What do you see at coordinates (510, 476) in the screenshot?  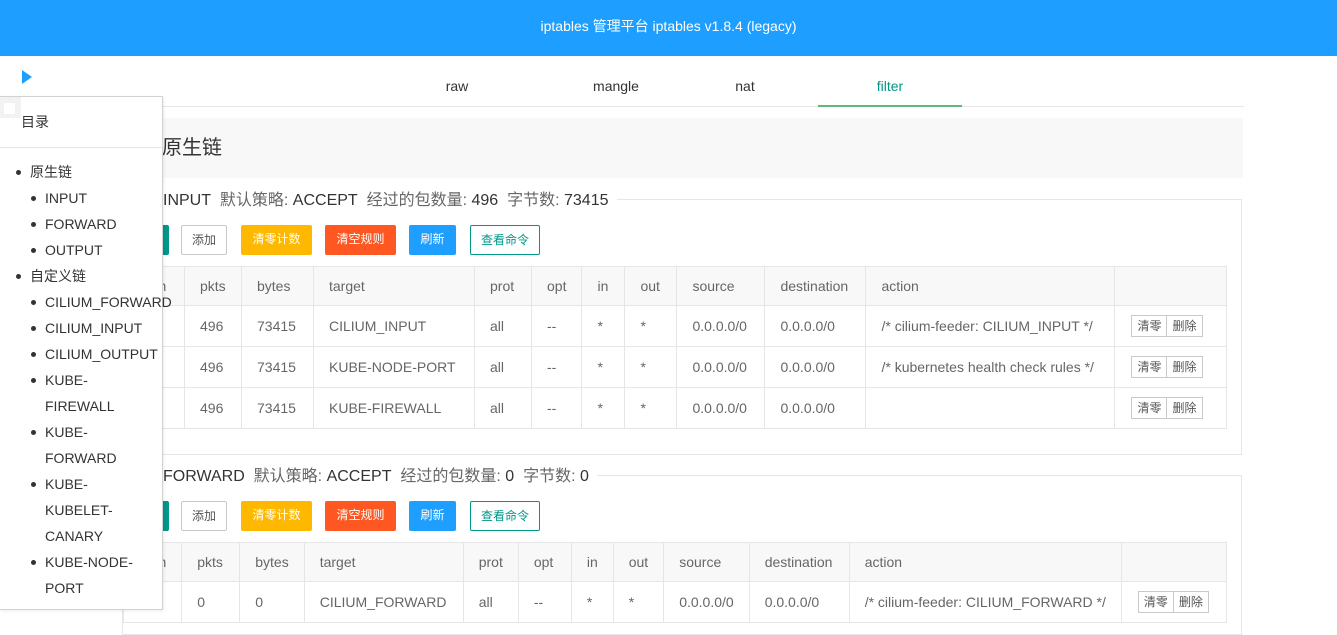 I see `chain-packets: 0` at bounding box center [510, 476].